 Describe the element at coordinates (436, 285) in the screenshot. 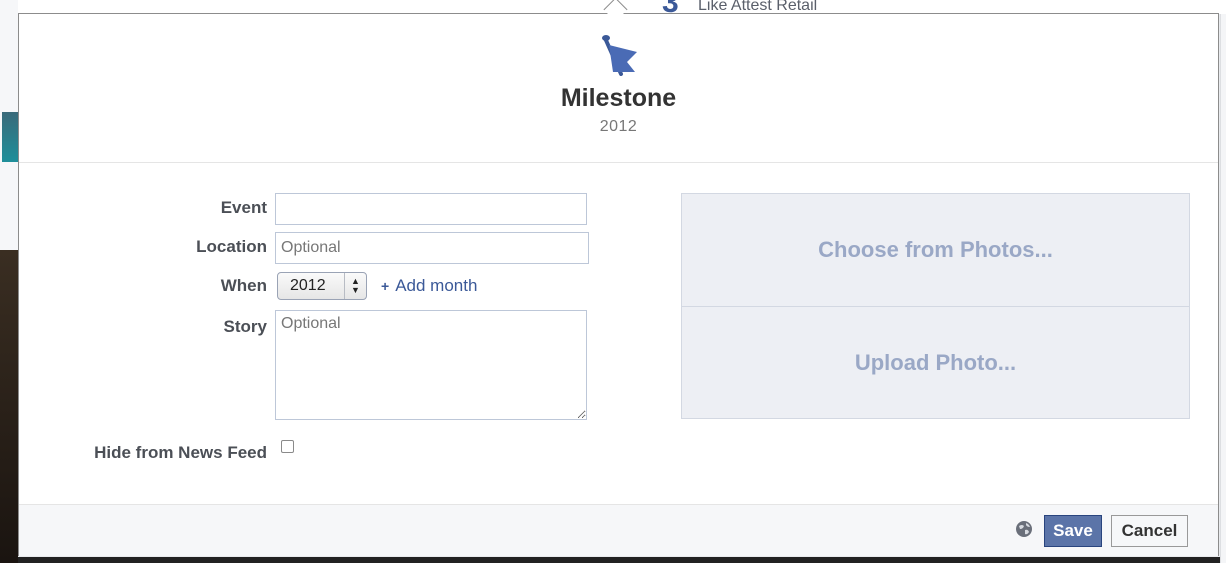

I see `add-month-label: Add month` at that location.